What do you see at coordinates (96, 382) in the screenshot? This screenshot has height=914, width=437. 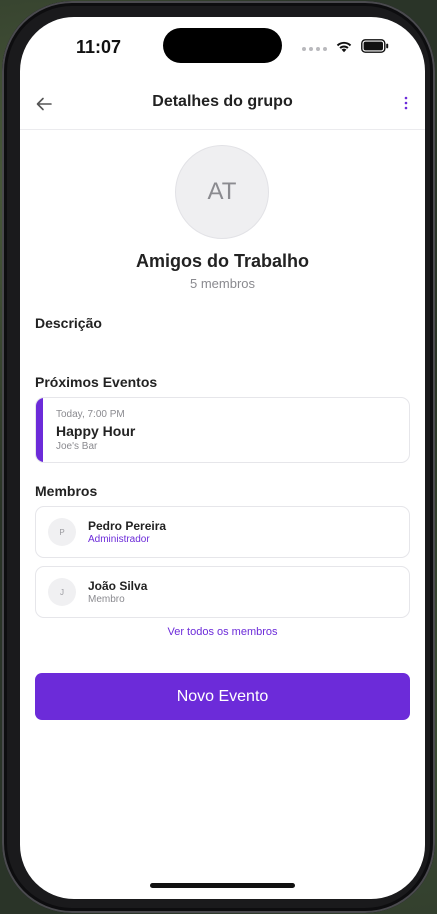 I see `events-heading: Próximos Eventos` at bounding box center [96, 382].